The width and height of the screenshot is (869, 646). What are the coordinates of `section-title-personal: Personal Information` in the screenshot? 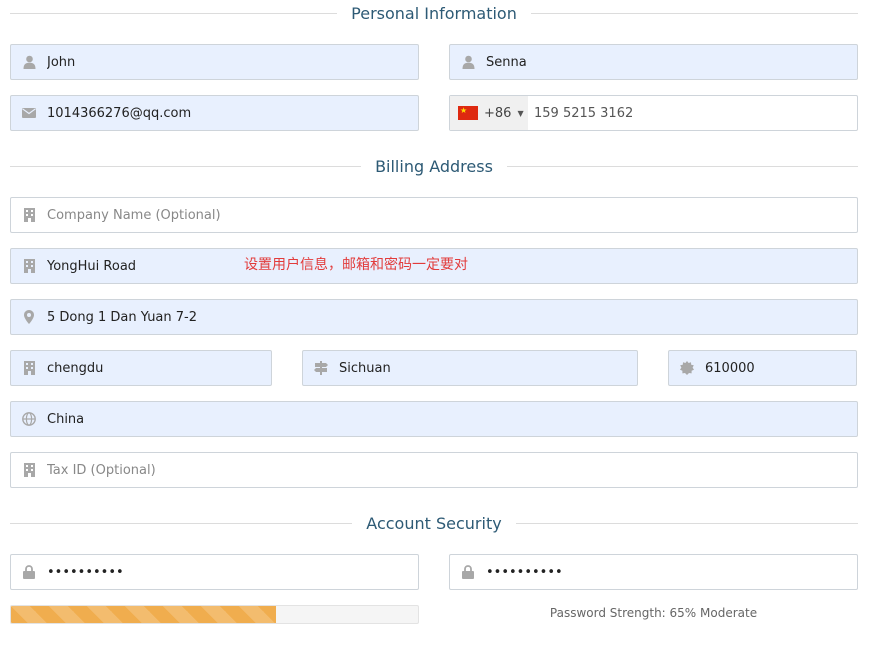 It's located at (434, 13).